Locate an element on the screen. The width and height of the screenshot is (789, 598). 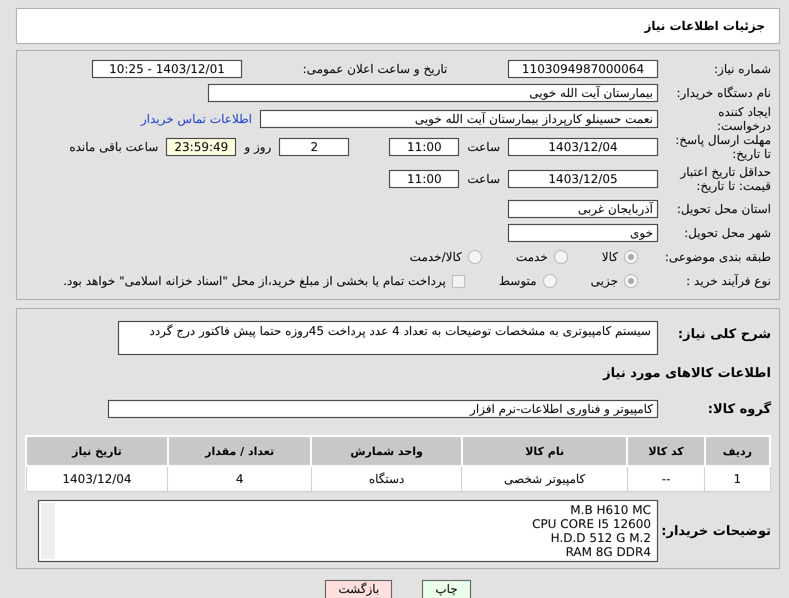
field-label: مهلت ارسال پاسخ: تا تاریخ: is located at coordinates (722, 147).